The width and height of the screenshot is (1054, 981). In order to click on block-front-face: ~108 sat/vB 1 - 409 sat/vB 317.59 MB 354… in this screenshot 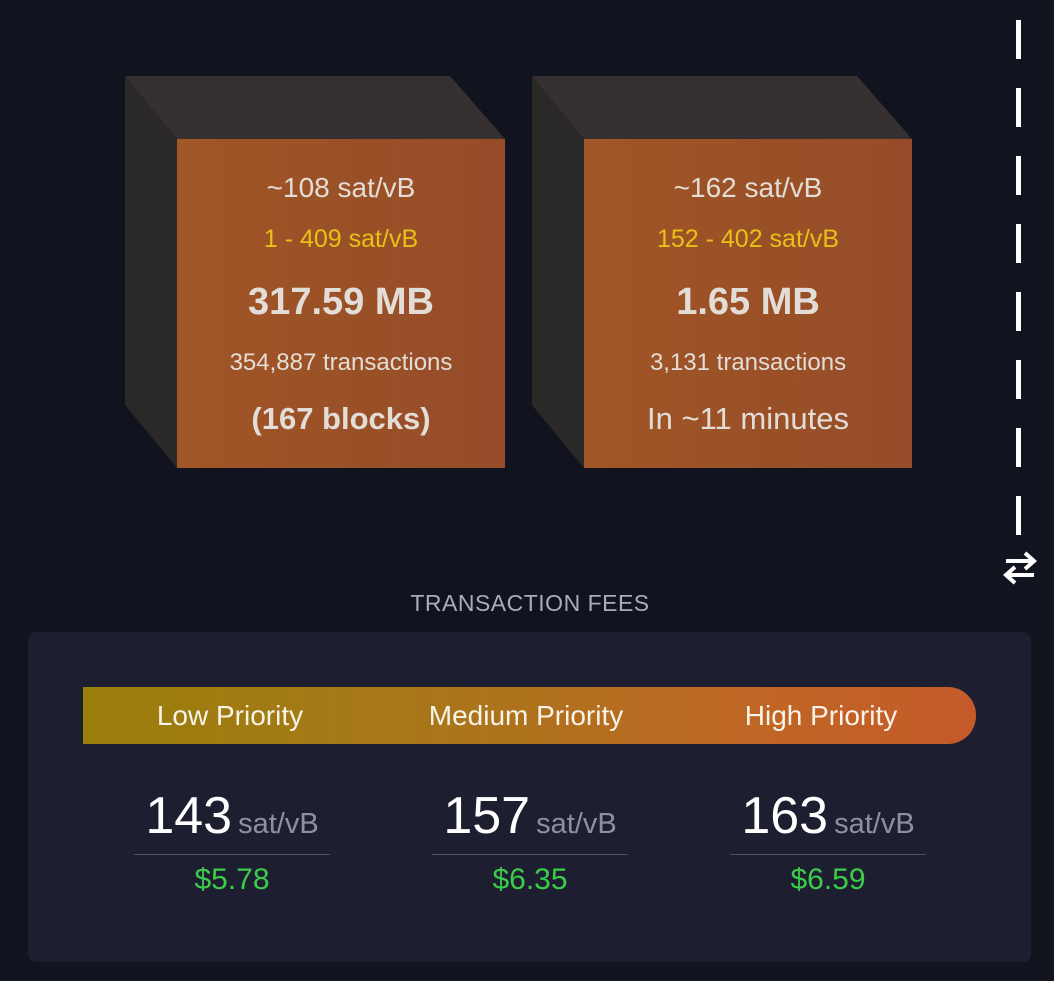, I will do `click(341, 303)`.